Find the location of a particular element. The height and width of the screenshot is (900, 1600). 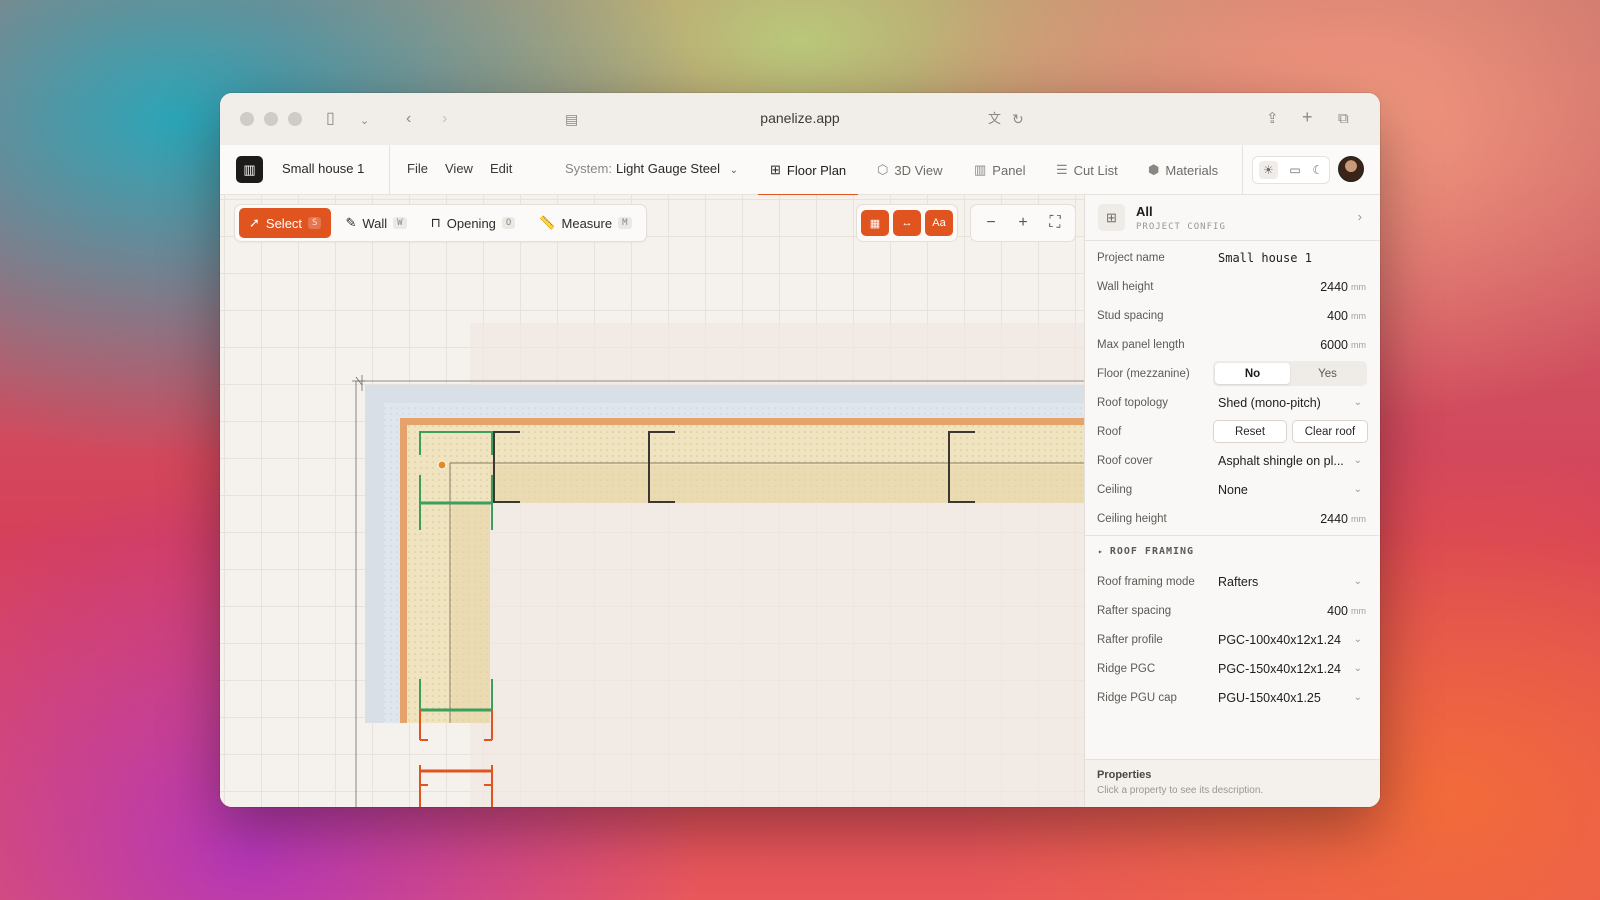

property-ridge-pgc: Ridge PGC PGC-150x40x12x1.24 ⌄ is located at coordinates (1232, 668).